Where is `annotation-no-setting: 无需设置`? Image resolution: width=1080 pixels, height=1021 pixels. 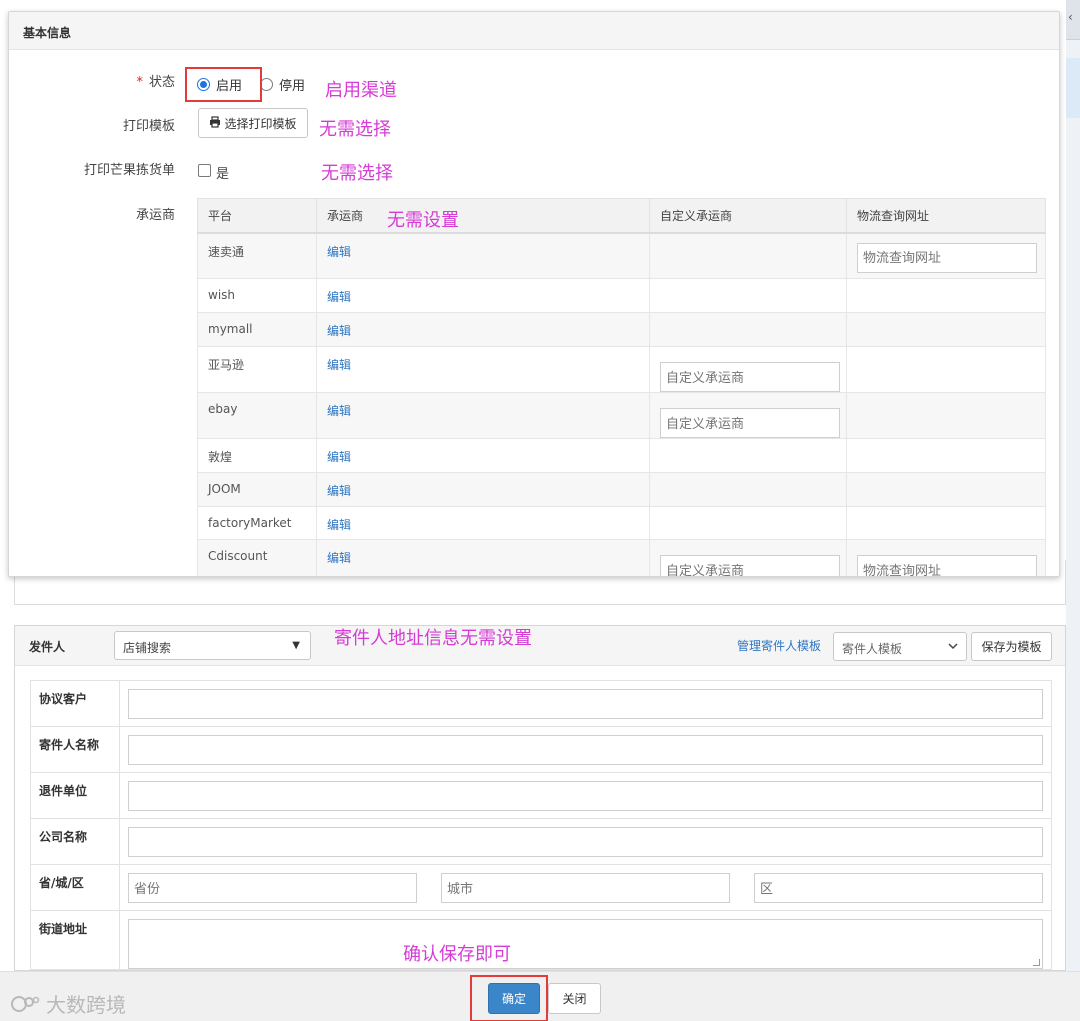
annotation-no-setting: 无需设置 is located at coordinates (423, 220).